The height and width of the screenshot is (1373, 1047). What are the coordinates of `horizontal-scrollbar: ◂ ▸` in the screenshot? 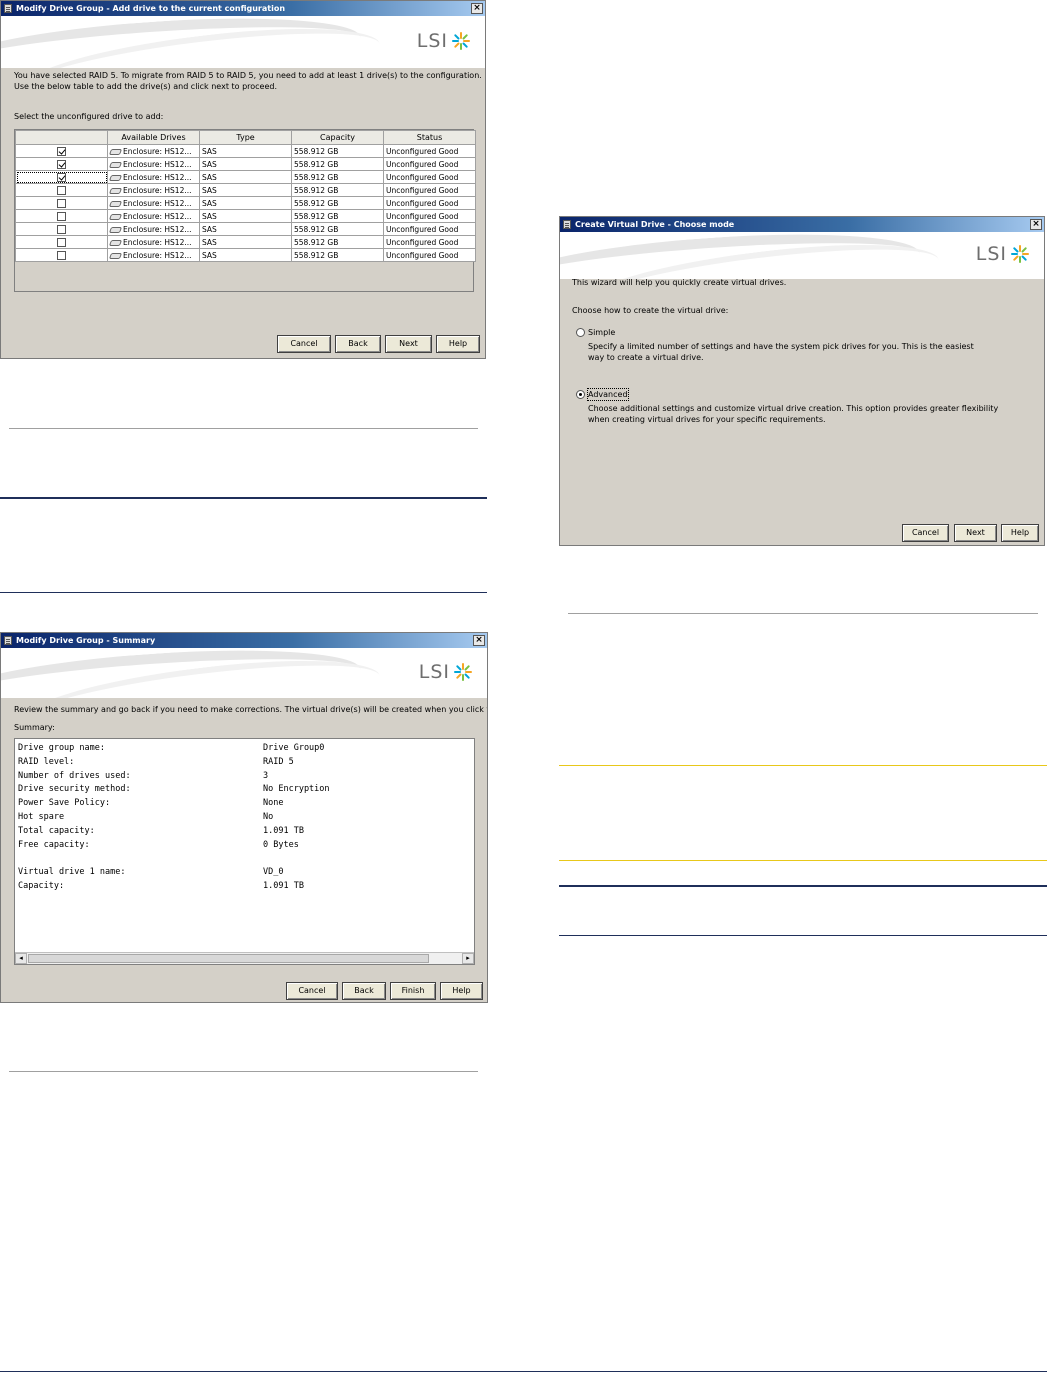 It's located at (244, 958).